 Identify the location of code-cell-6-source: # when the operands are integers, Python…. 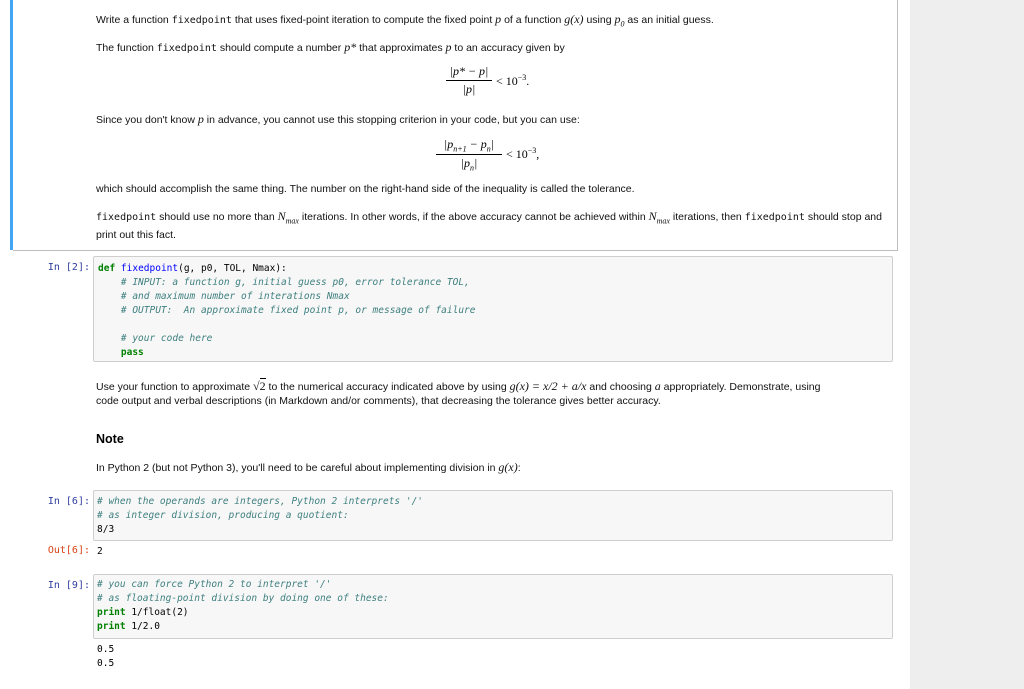
(260, 515).